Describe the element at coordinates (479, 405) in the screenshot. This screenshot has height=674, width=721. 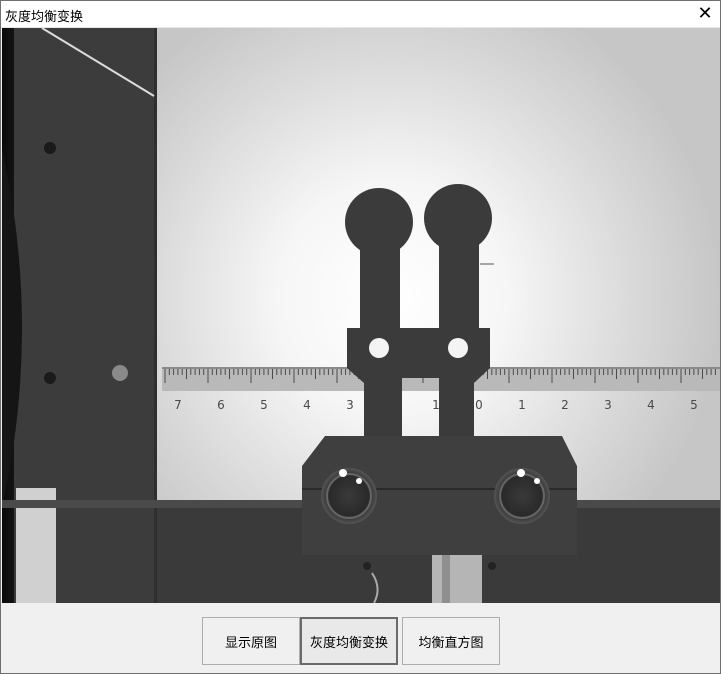
I see `ruler-label: 0` at that location.